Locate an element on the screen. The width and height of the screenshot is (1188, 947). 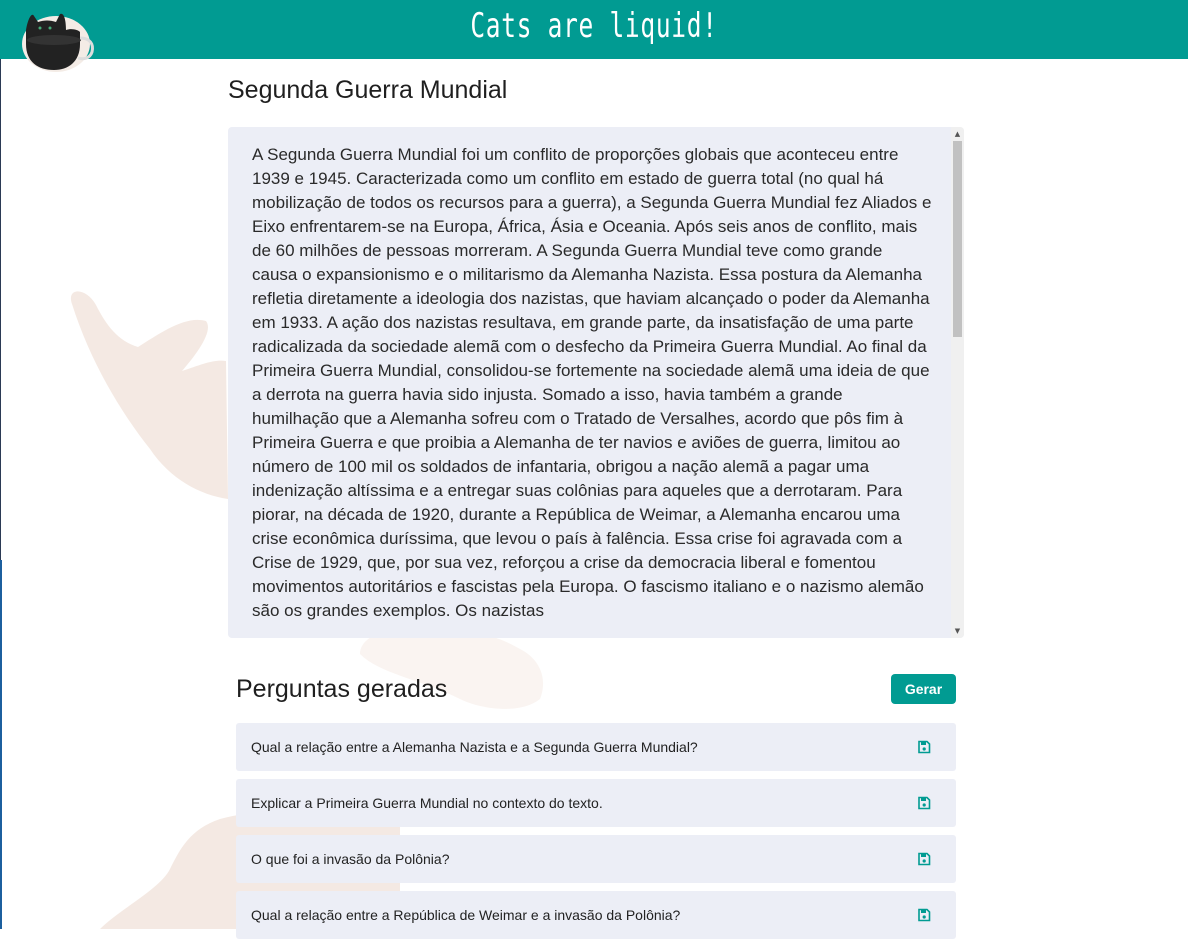
top-navbar: Cats are liquid! is located at coordinates (594, 29).